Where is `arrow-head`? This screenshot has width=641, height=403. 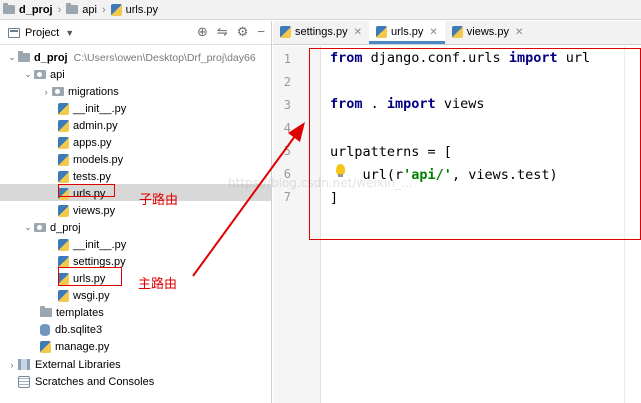
arrow-head is located at coordinates (296, 132).